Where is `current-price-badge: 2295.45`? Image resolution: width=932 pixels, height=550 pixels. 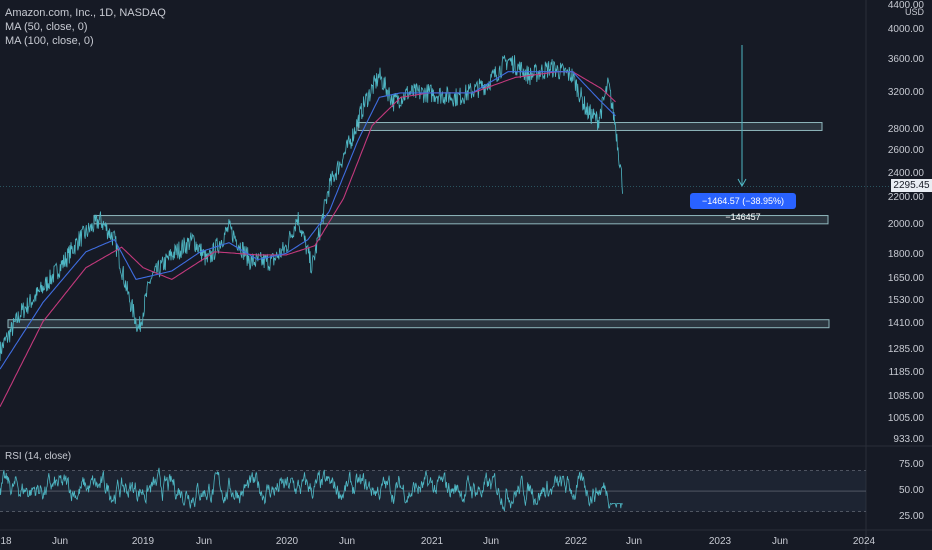 current-price-badge: 2295.45 is located at coordinates (911, 185).